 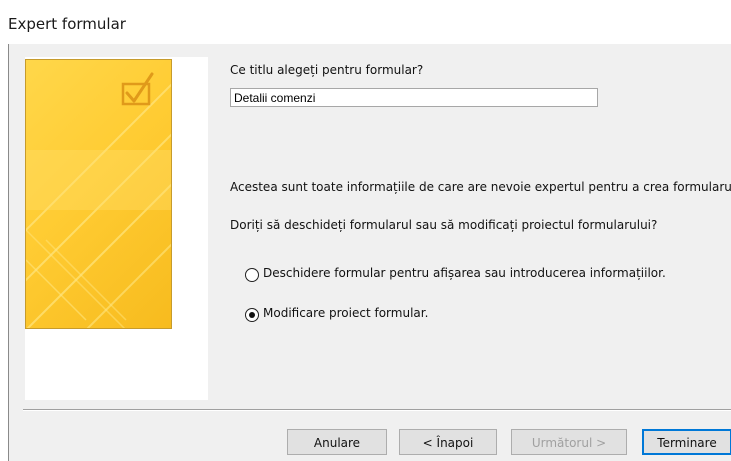 I want to click on radio-open-form, so click(x=252, y=275).